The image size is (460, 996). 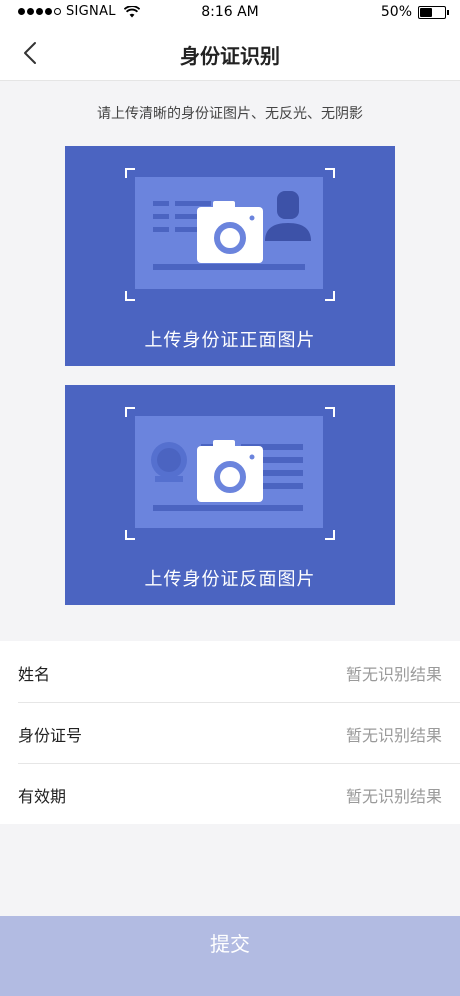 I want to click on validity-value: 暂无识别结果, so click(x=393, y=796).